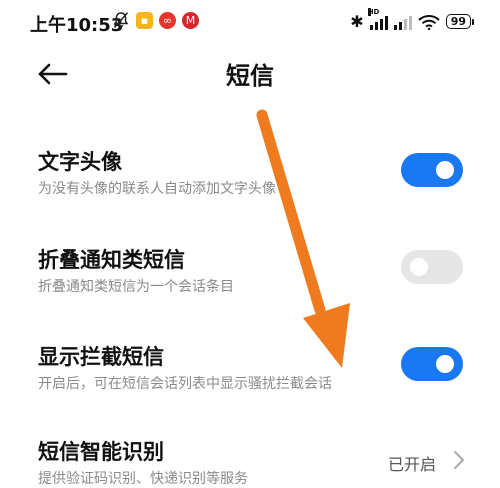 This screenshot has width=500, height=488. Describe the element at coordinates (121, 20) in the screenshot. I see `bell-off-icon` at that location.